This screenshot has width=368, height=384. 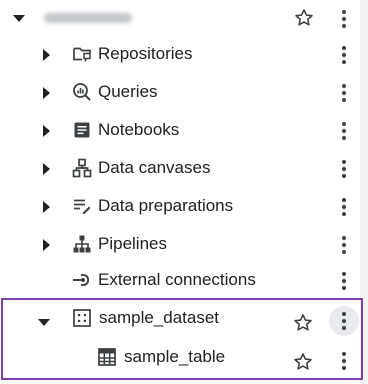 I want to click on tree-item-data-canvases: Data canvases, so click(x=184, y=169).